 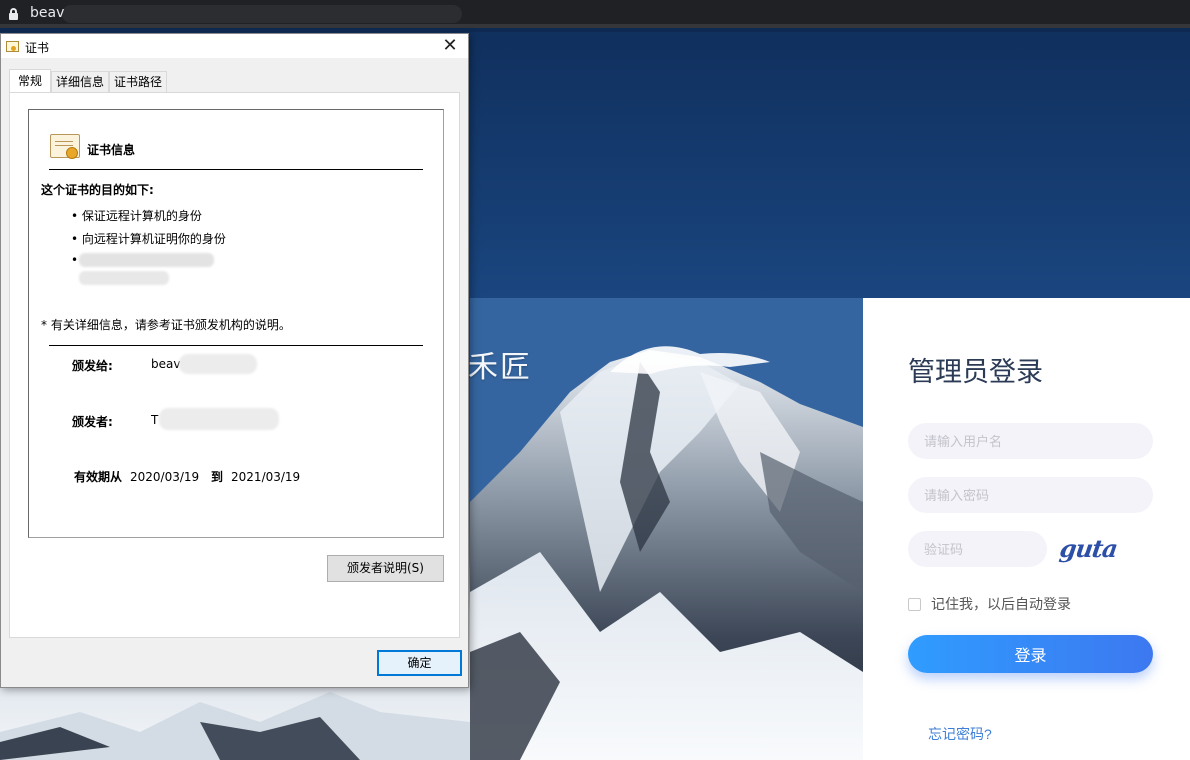 I want to click on tab-details: 详细信息, so click(x=80, y=82).